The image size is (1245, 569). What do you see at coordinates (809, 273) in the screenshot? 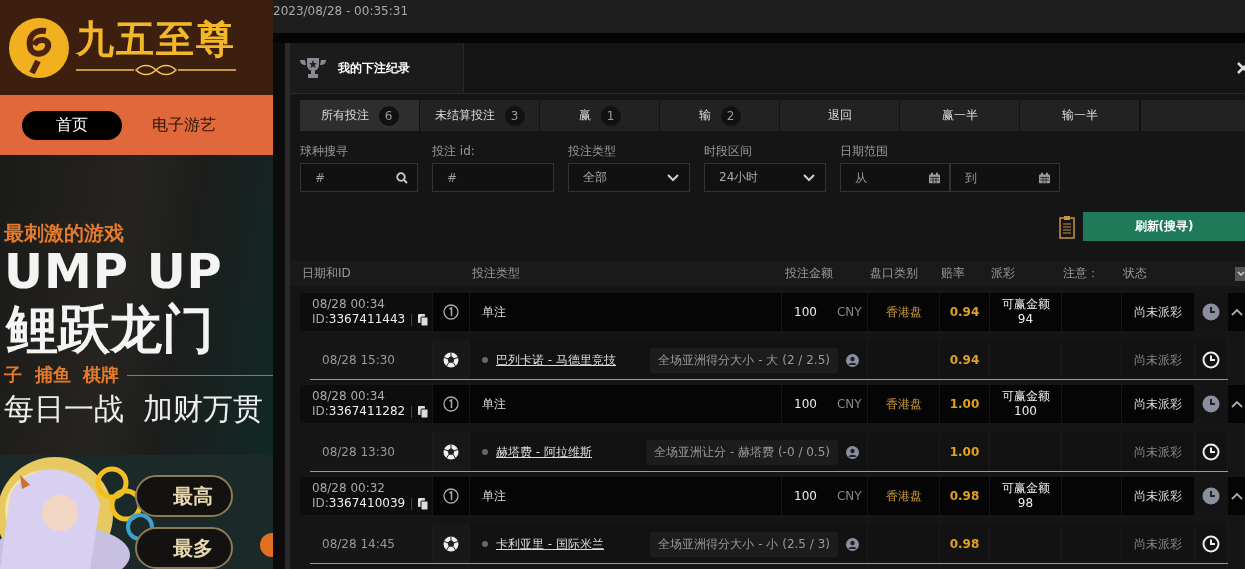
I see `column-header: 投注金额` at bounding box center [809, 273].